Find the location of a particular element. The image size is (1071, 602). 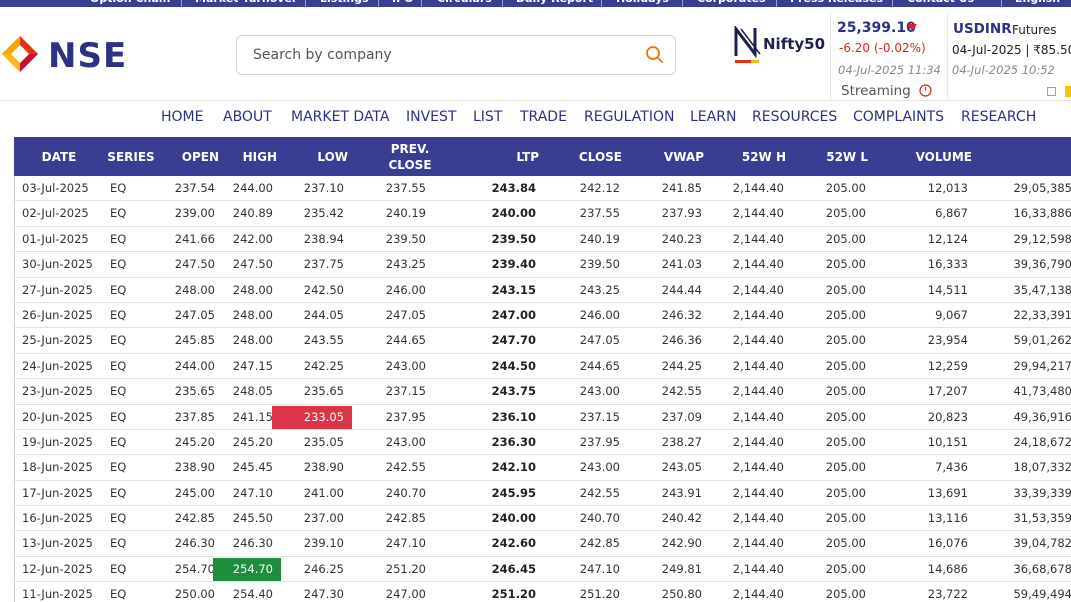

cell-val: 59,49,494 is located at coordinates (1042, 594).